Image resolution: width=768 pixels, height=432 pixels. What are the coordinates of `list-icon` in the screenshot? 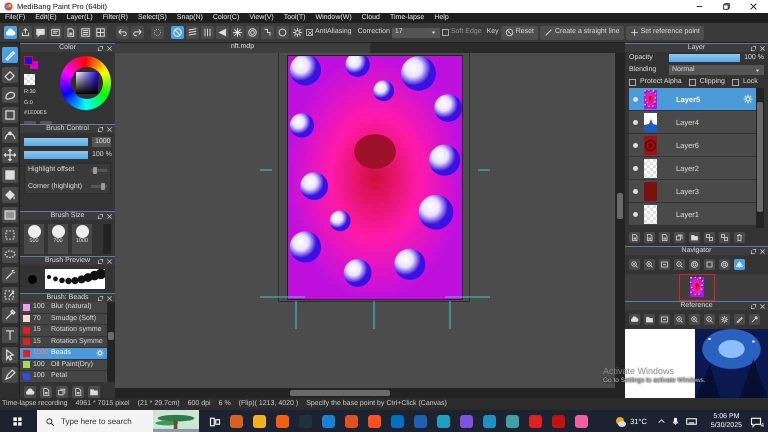 It's located at (85, 32).